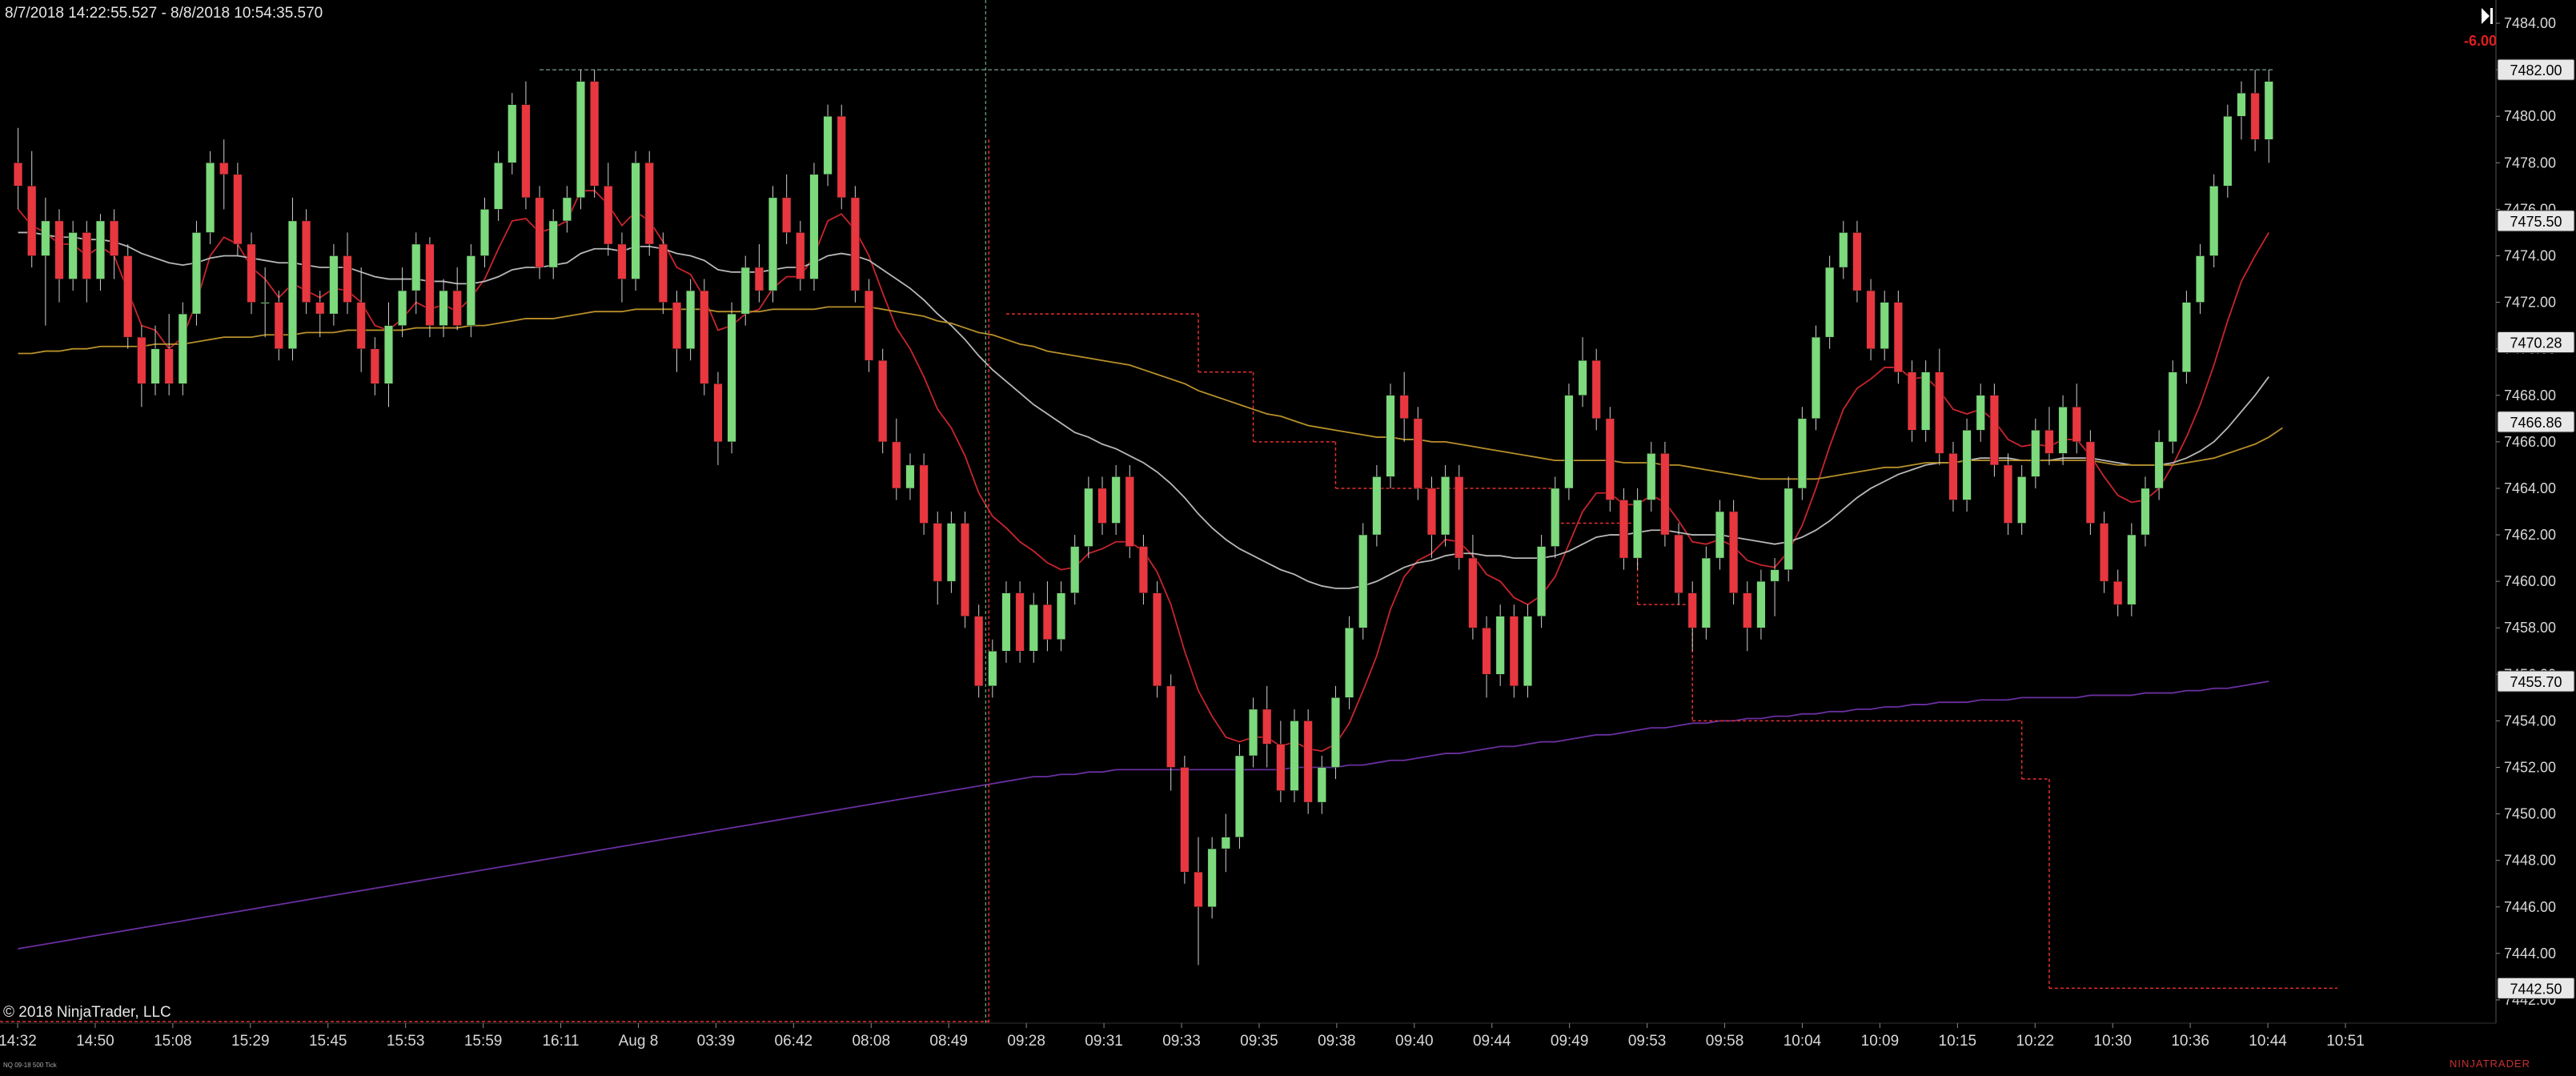 This screenshot has height=1076, width=2576. I want to click on x-tick-label: 03:39, so click(716, 1041).